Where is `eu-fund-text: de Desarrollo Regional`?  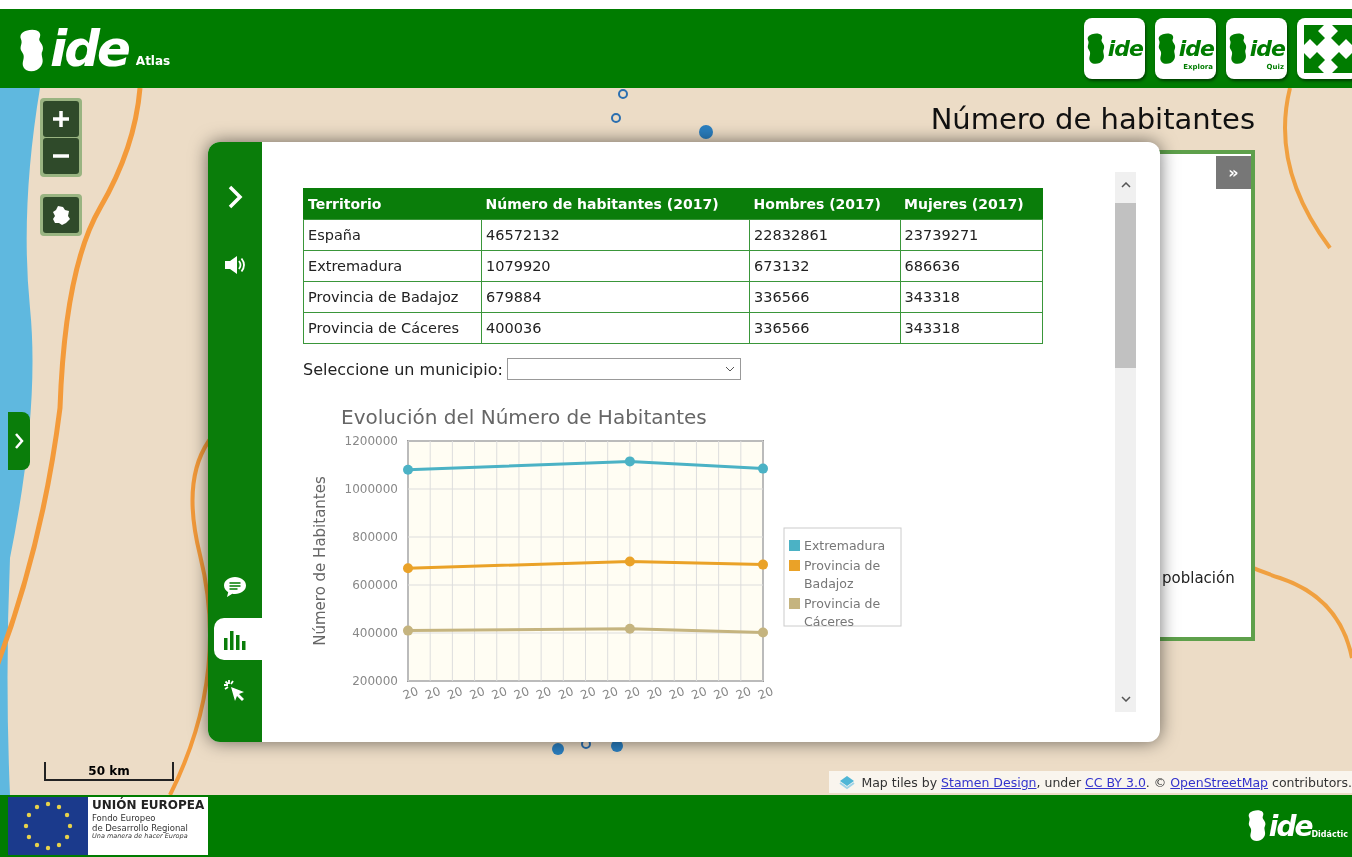 eu-fund-text: de Desarrollo Regional is located at coordinates (140, 828).